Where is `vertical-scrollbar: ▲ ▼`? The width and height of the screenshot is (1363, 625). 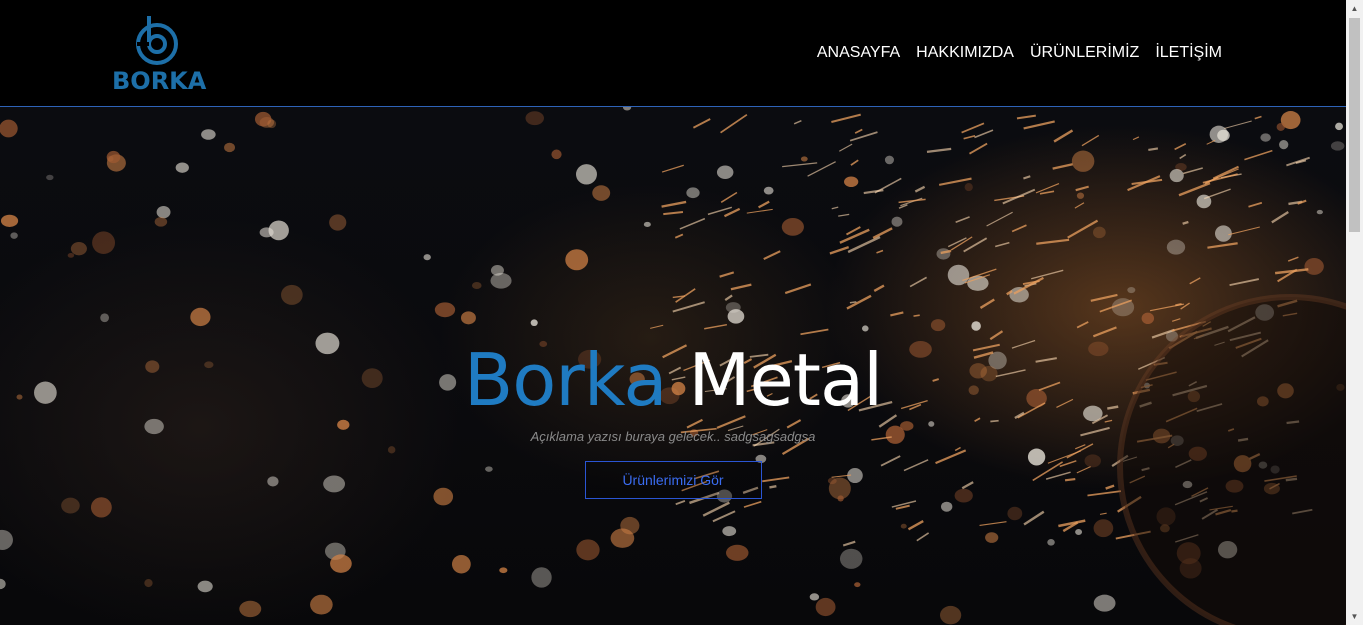 vertical-scrollbar: ▲ ▼ is located at coordinates (1354, 312).